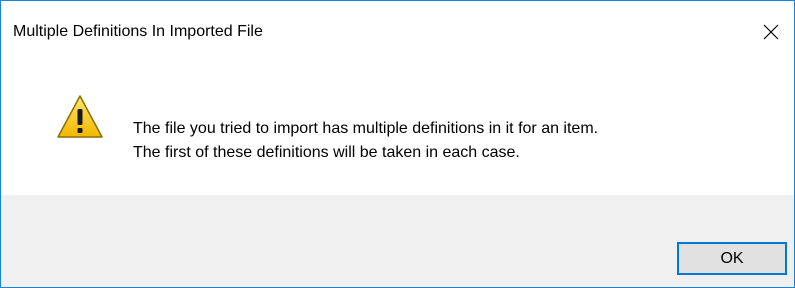 The width and height of the screenshot is (795, 288). I want to click on dialog-title: Multiple Definitions In Imported File, so click(138, 31).